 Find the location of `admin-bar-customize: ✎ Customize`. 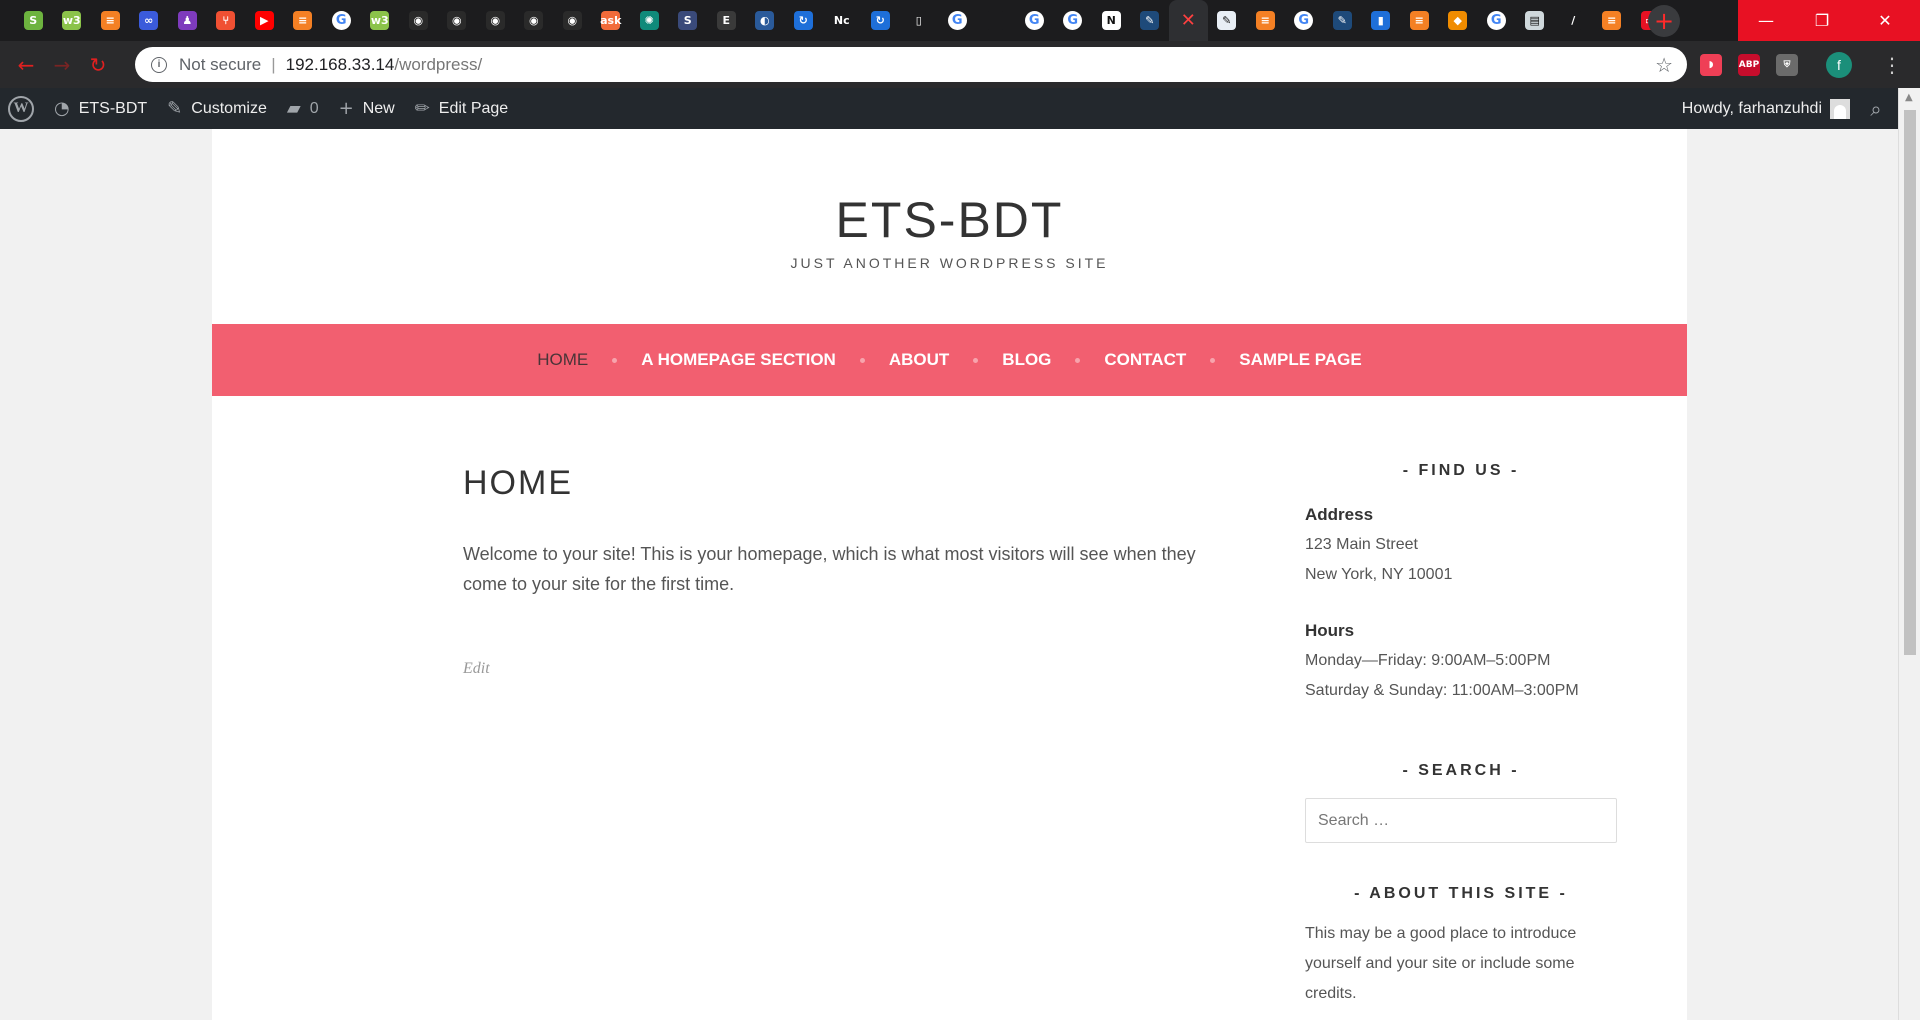

admin-bar-customize: ✎ Customize is located at coordinates (217, 108).